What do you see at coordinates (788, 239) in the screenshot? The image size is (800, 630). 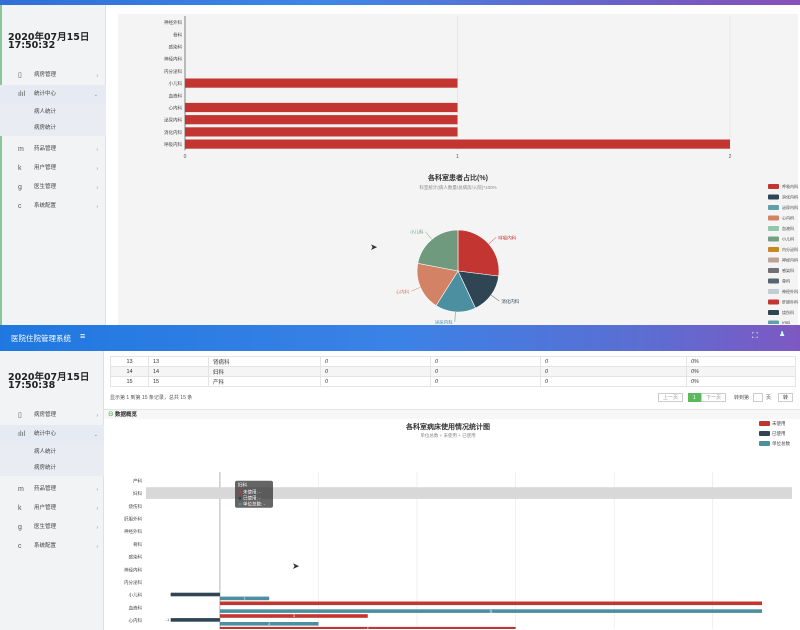 I see `legend-label: 小儿科` at bounding box center [788, 239].